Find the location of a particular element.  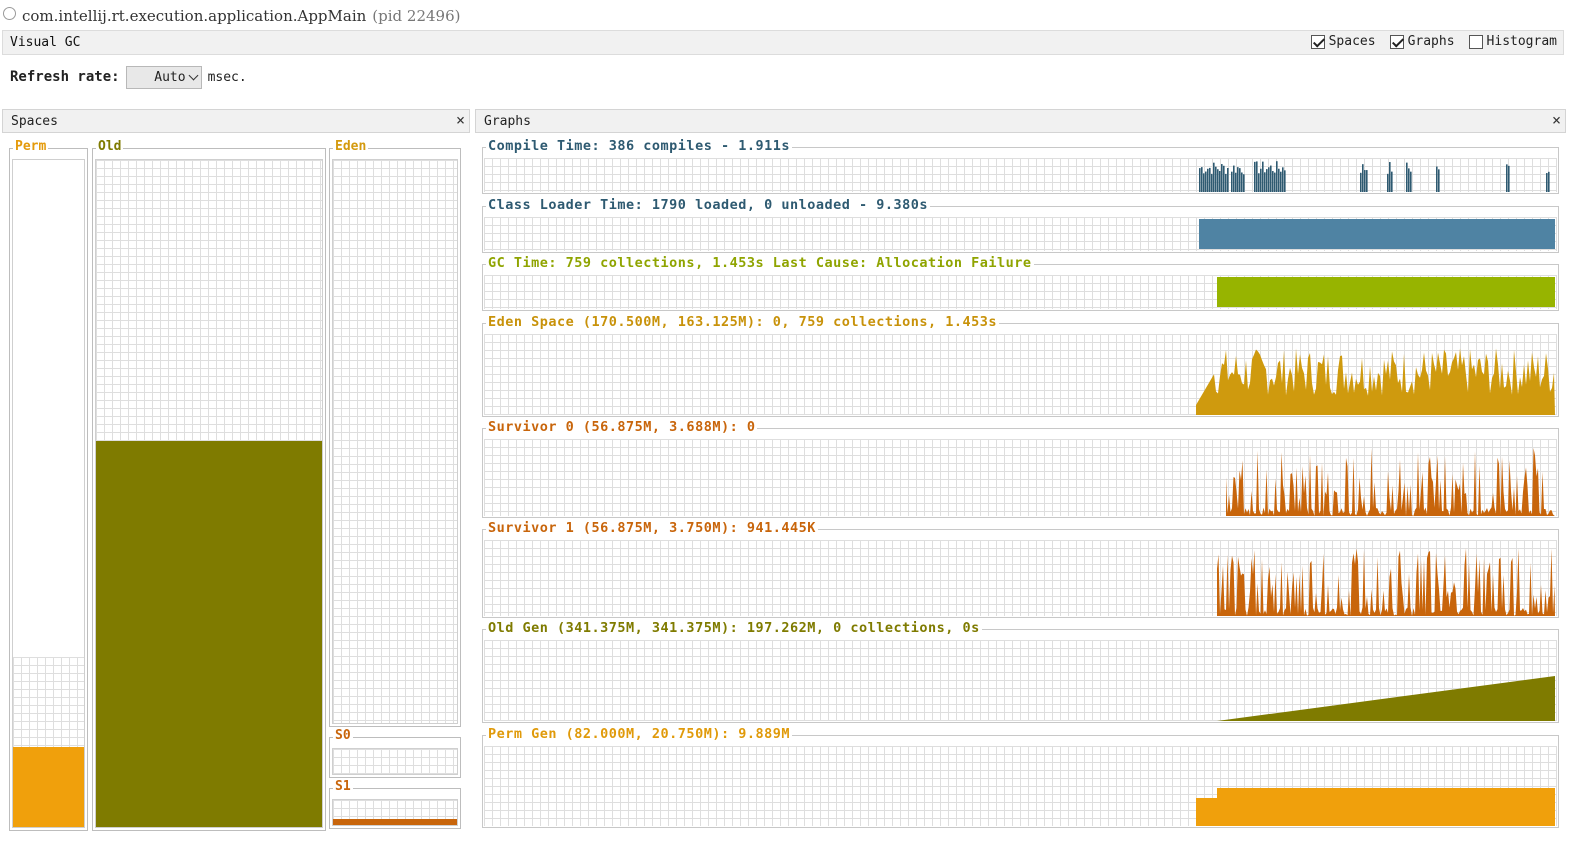

visual-gc-title: Visual GC is located at coordinates (45, 42).